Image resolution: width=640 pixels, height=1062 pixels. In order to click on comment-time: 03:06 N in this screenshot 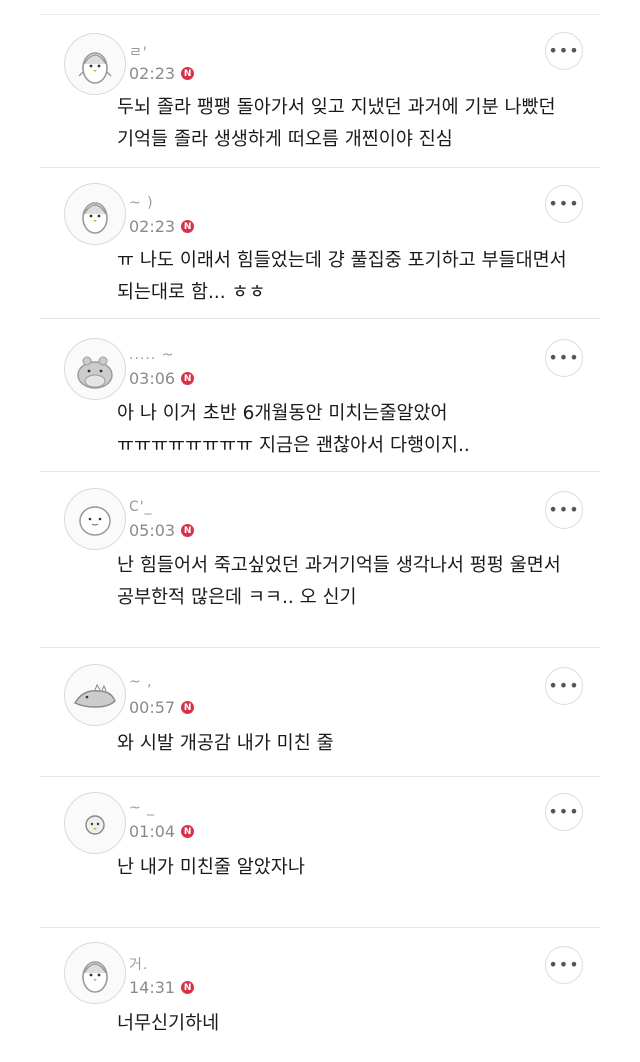, I will do `click(162, 378)`.